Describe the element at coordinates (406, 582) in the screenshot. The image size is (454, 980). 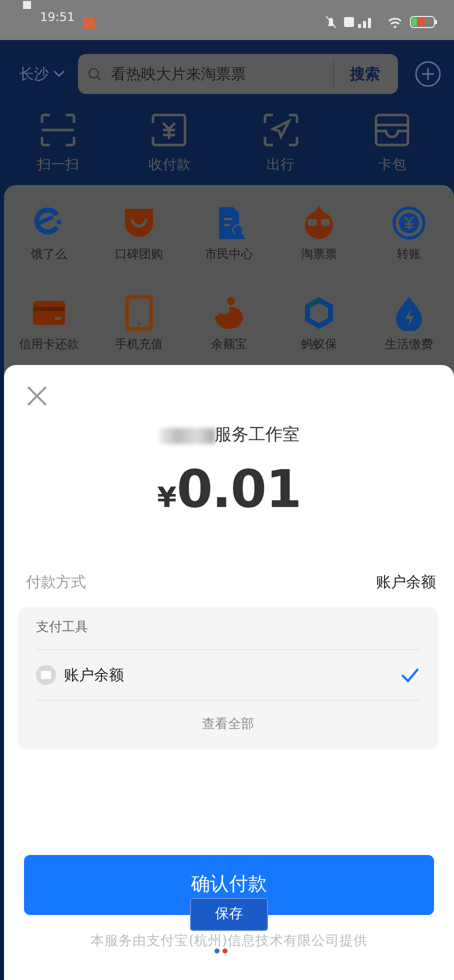
I see `method-value: 账户余额` at that location.